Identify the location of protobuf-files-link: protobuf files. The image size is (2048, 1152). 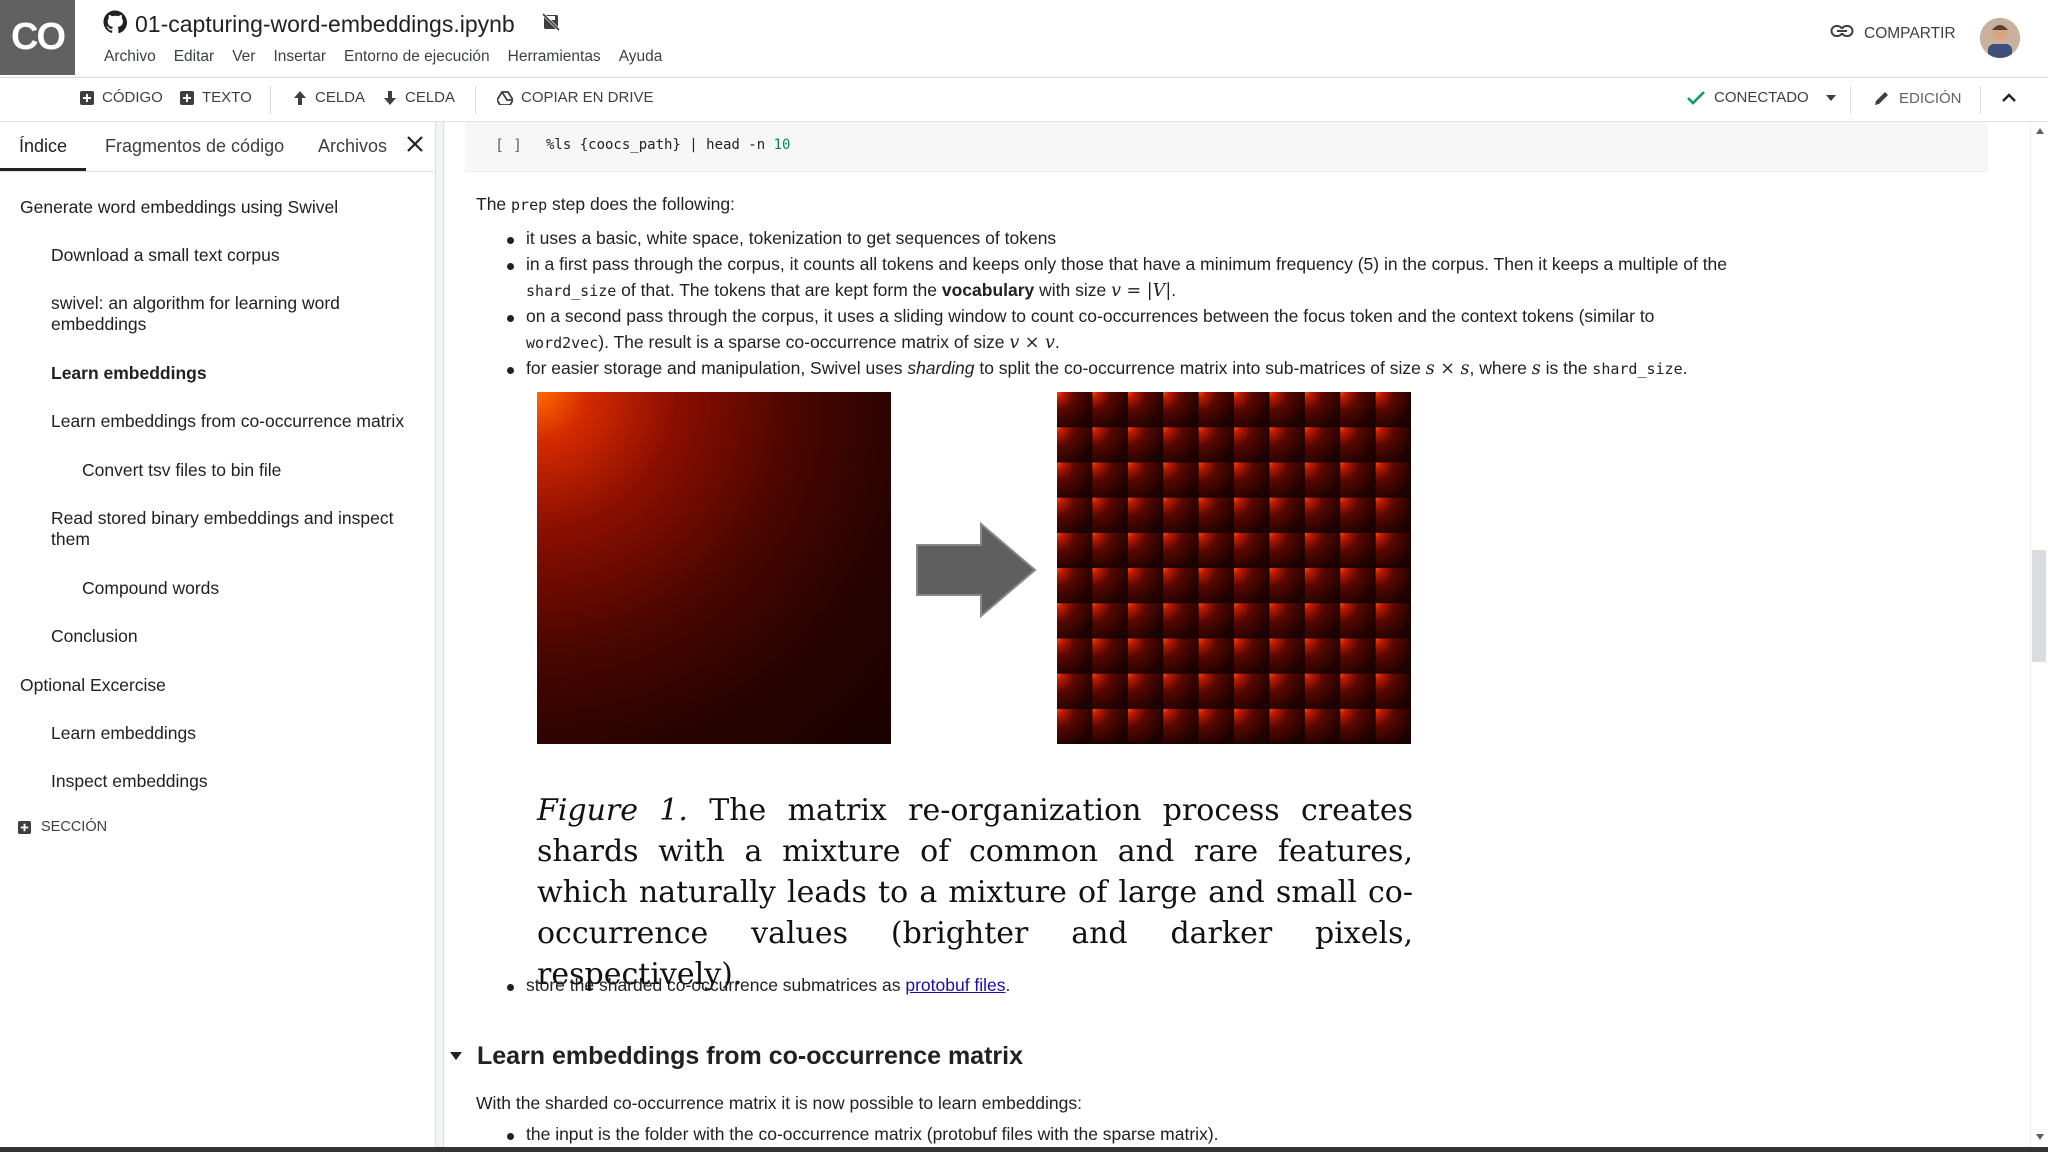
(955, 985).